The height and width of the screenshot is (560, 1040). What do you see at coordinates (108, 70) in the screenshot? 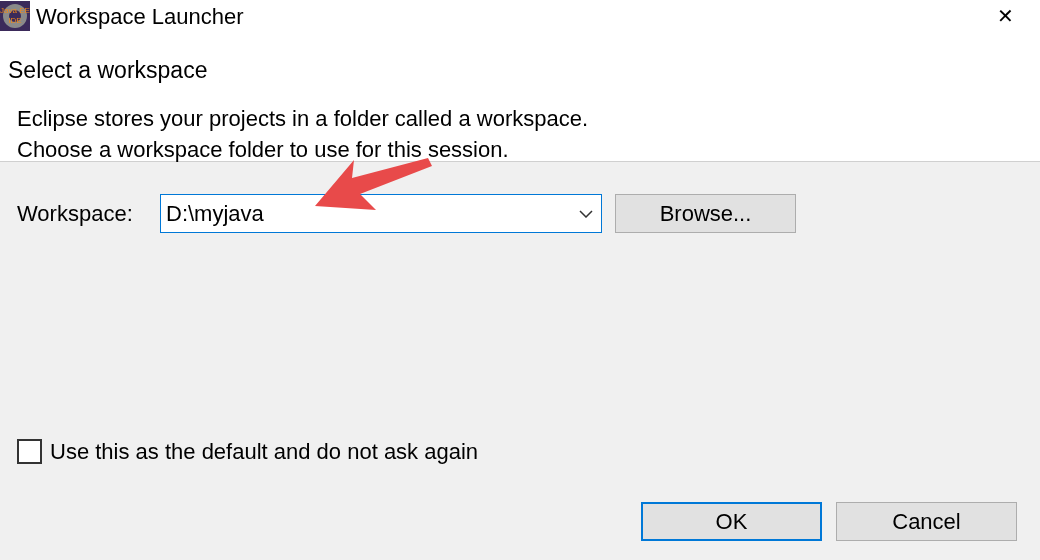
I see `page-heading: Select a workspace` at bounding box center [108, 70].